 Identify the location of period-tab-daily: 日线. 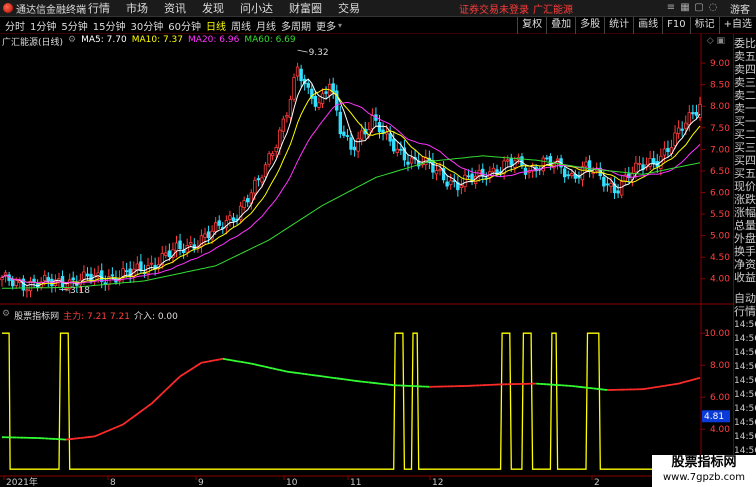
(216, 25).